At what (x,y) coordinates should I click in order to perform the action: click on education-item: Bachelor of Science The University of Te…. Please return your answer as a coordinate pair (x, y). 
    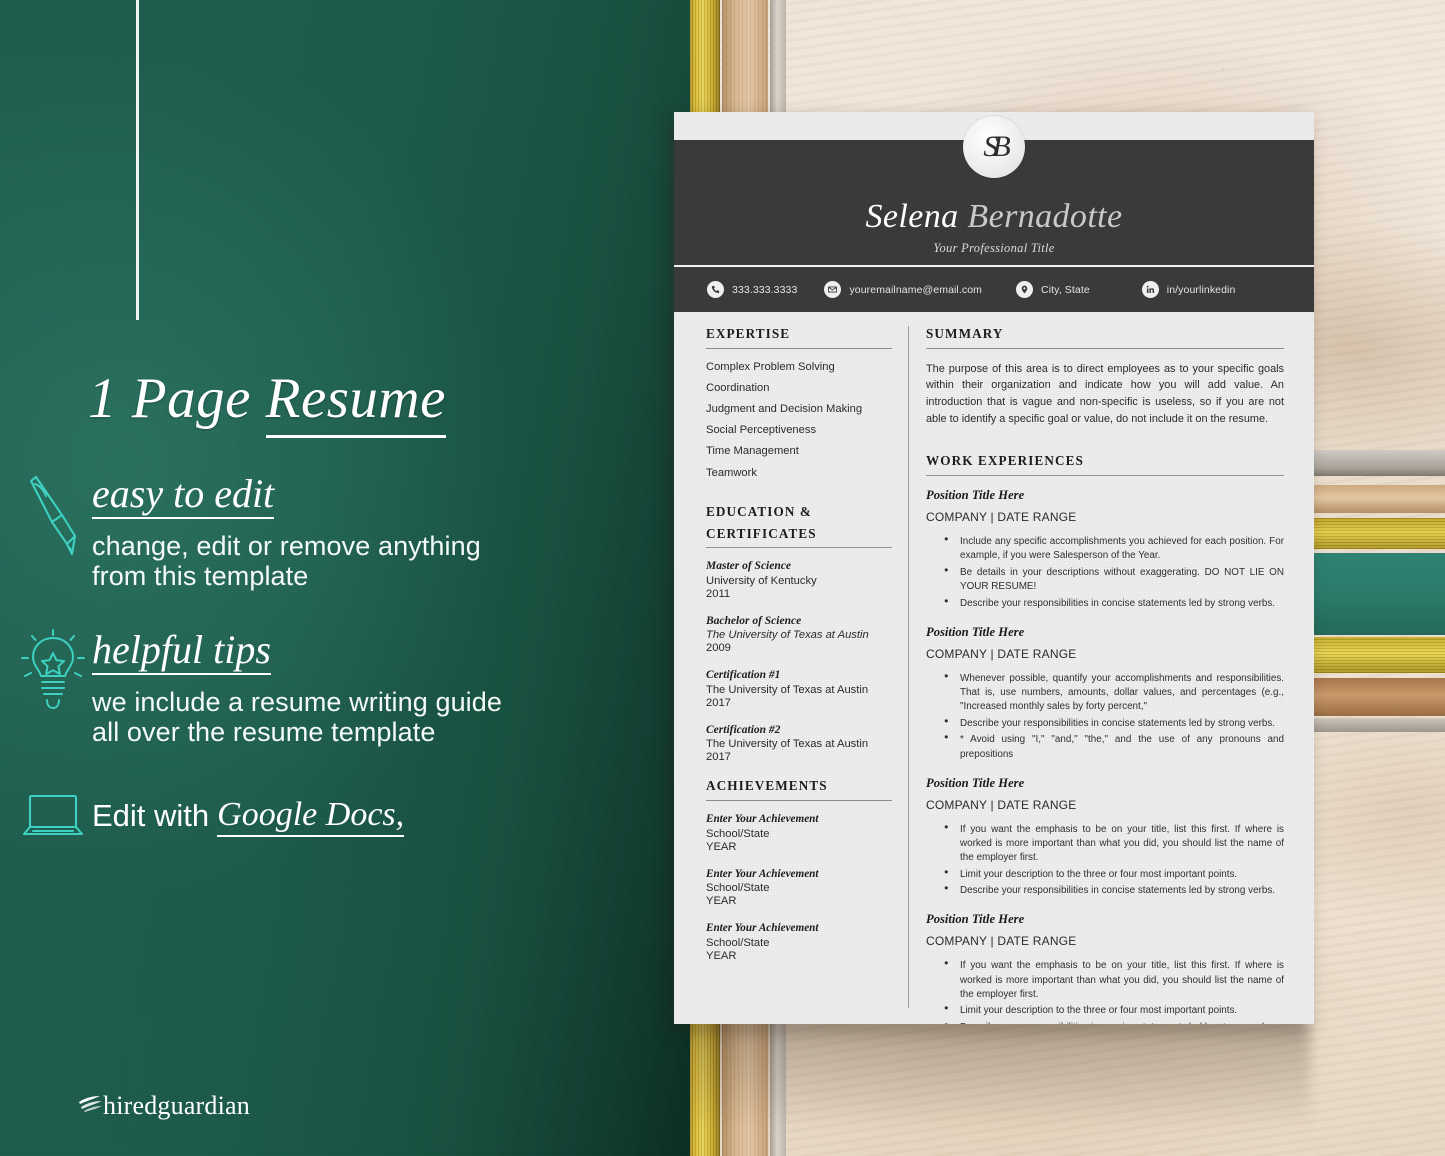
    Looking at the image, I should click on (799, 635).